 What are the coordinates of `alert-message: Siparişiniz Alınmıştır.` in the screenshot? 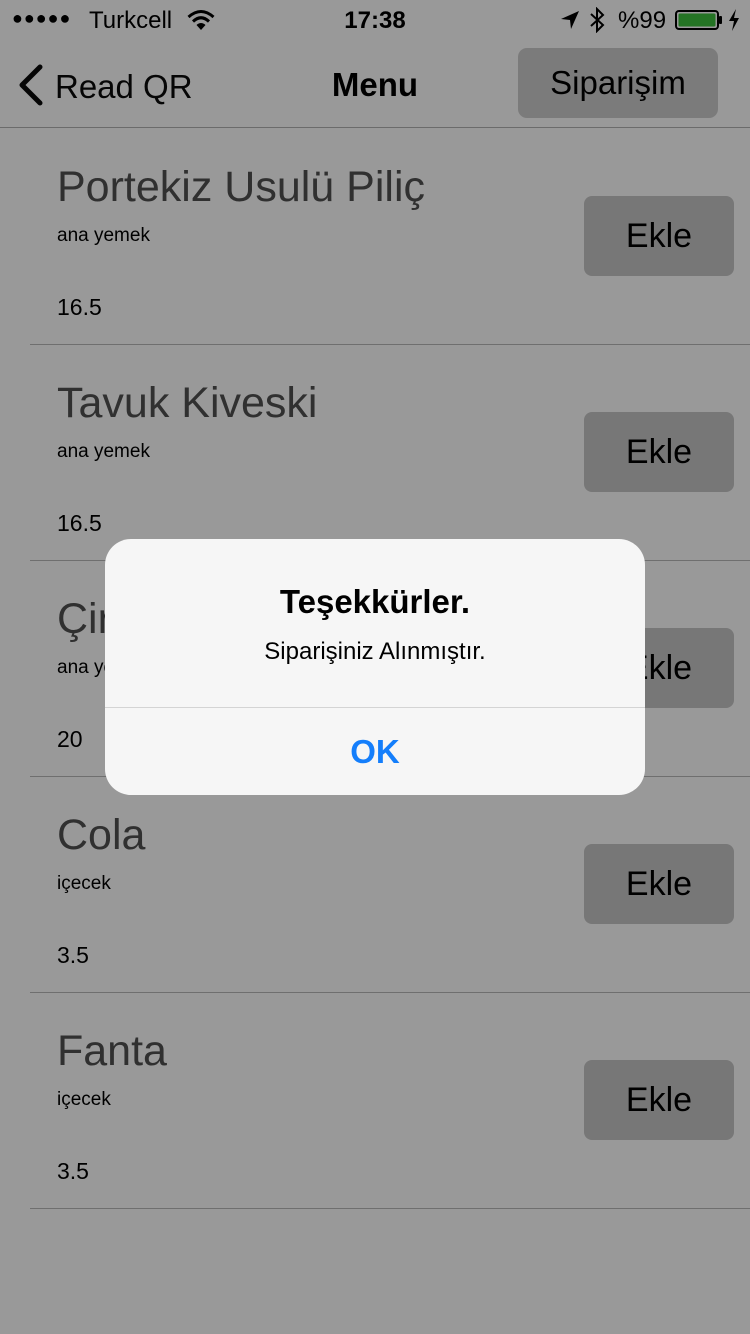 It's located at (375, 651).